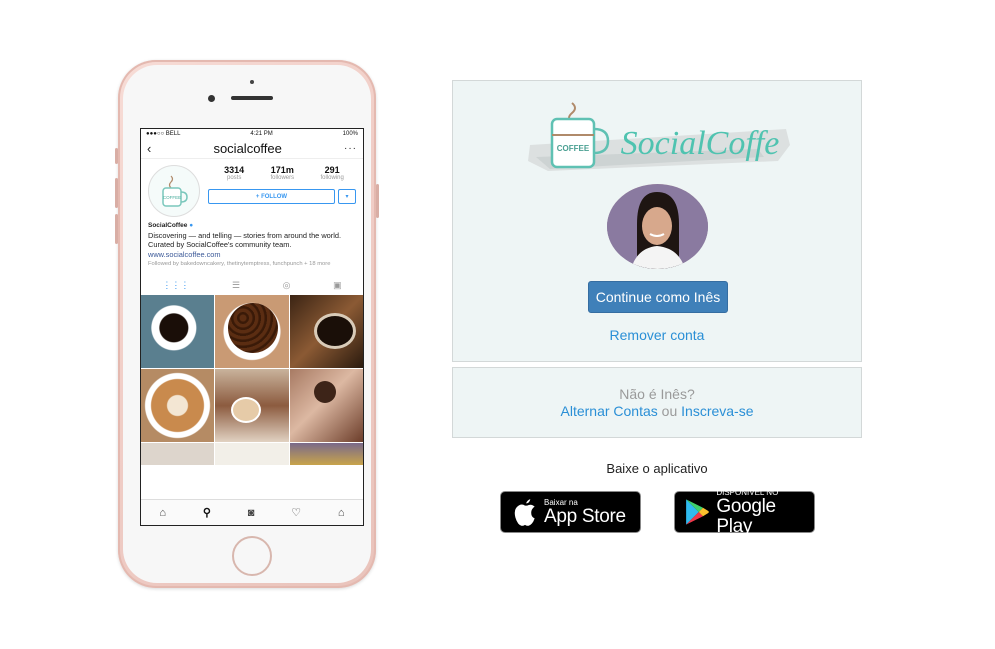 This screenshot has width=995, height=649. What do you see at coordinates (206, 513) in the screenshot?
I see `search-icon: ⚲` at bounding box center [206, 513].